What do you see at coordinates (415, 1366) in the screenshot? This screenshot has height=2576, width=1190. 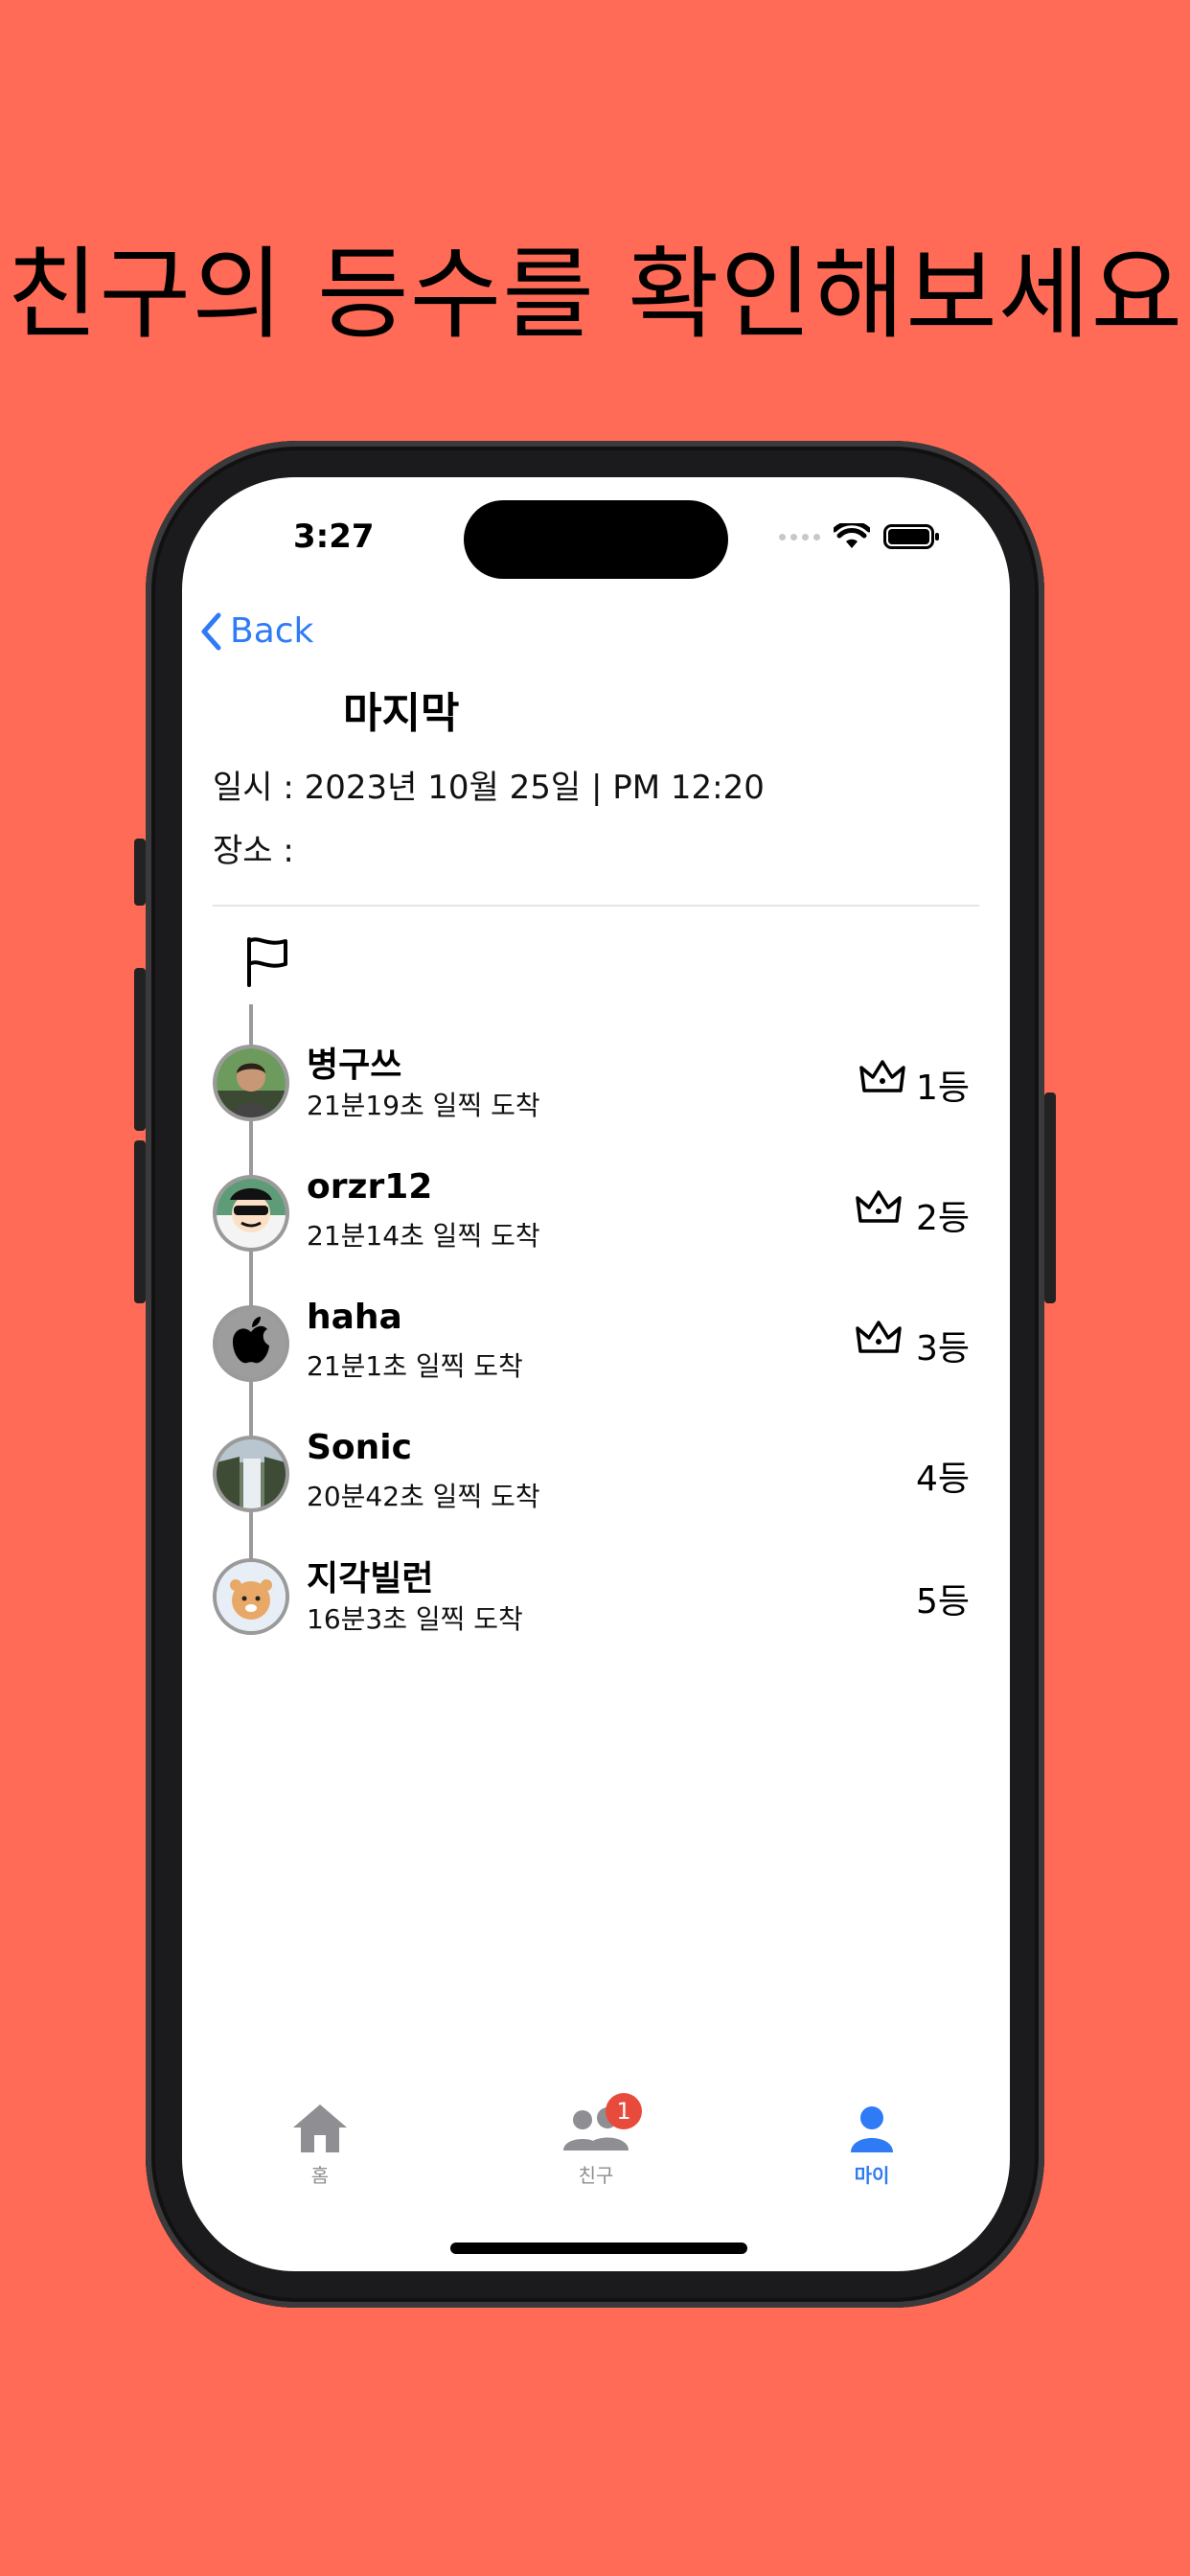 I see `arrival-time: 21분1초 일찍 도착` at bounding box center [415, 1366].